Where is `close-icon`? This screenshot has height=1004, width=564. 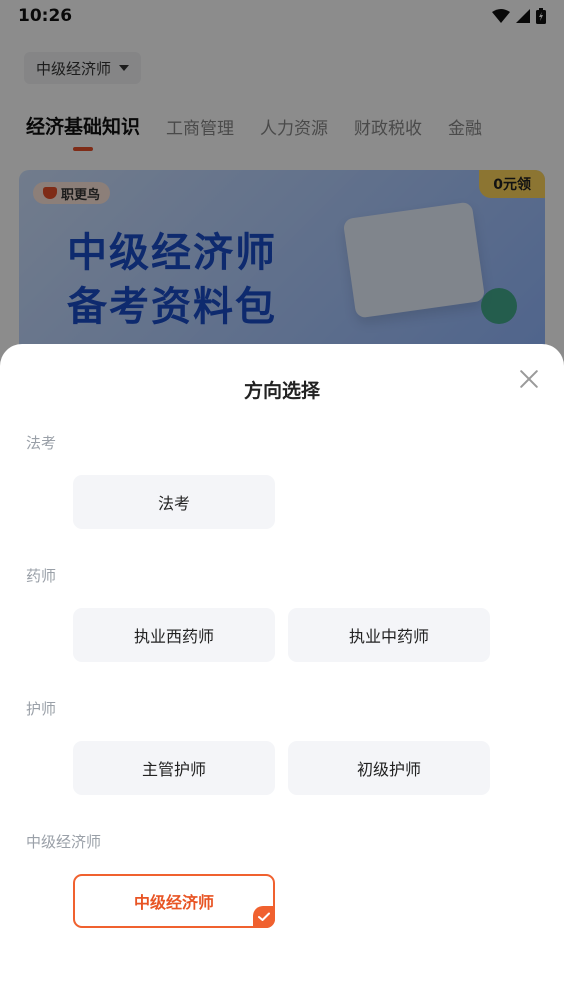
close-icon is located at coordinates (529, 379).